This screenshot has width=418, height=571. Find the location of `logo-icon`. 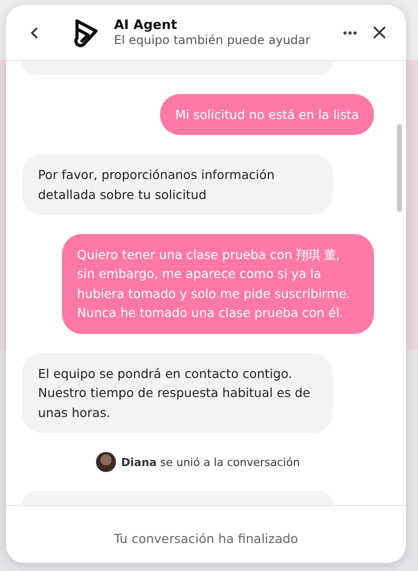

logo-icon is located at coordinates (87, 33).